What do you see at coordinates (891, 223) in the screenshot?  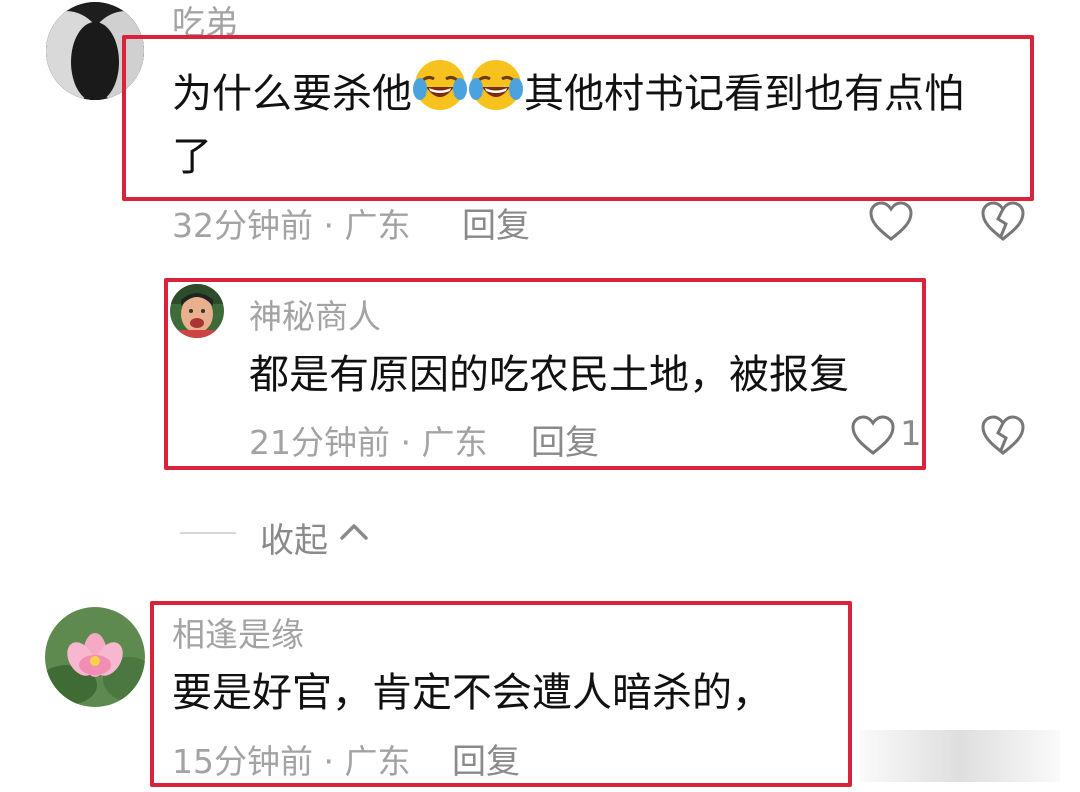 I see `like-heart-icon` at bounding box center [891, 223].